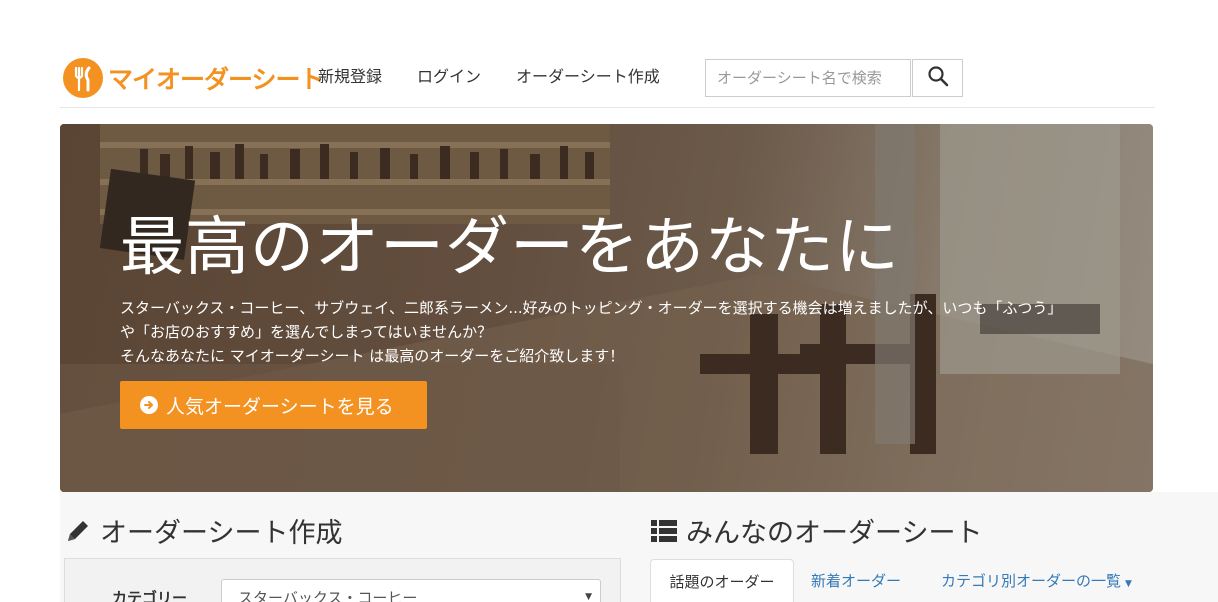 This screenshot has height=602, width=1218. What do you see at coordinates (808, 78) in the screenshot?
I see `search-input` at bounding box center [808, 78].